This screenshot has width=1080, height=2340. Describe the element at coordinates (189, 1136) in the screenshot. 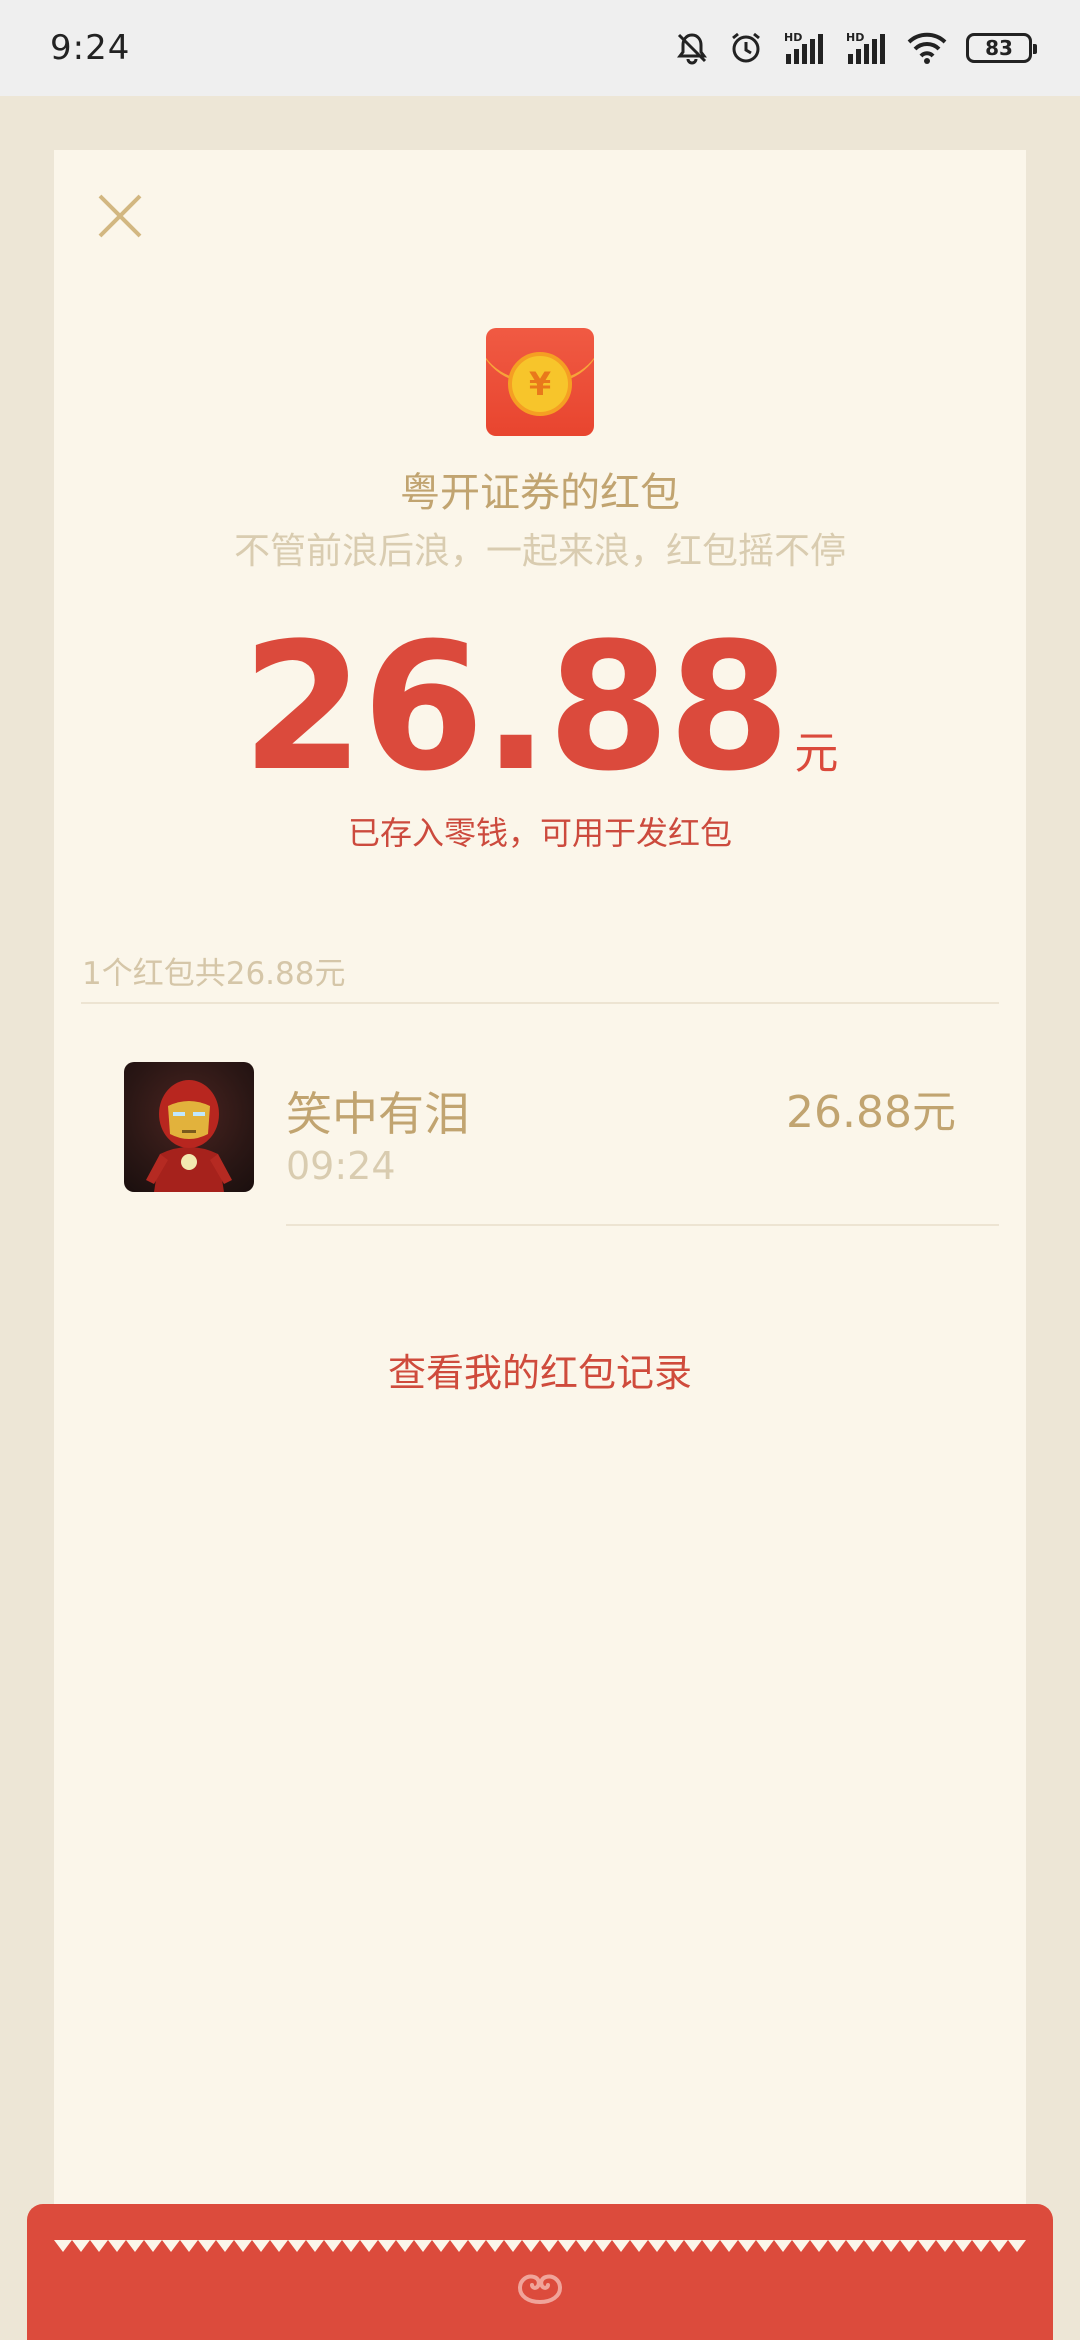

I see `ironman-avatar-image` at that location.